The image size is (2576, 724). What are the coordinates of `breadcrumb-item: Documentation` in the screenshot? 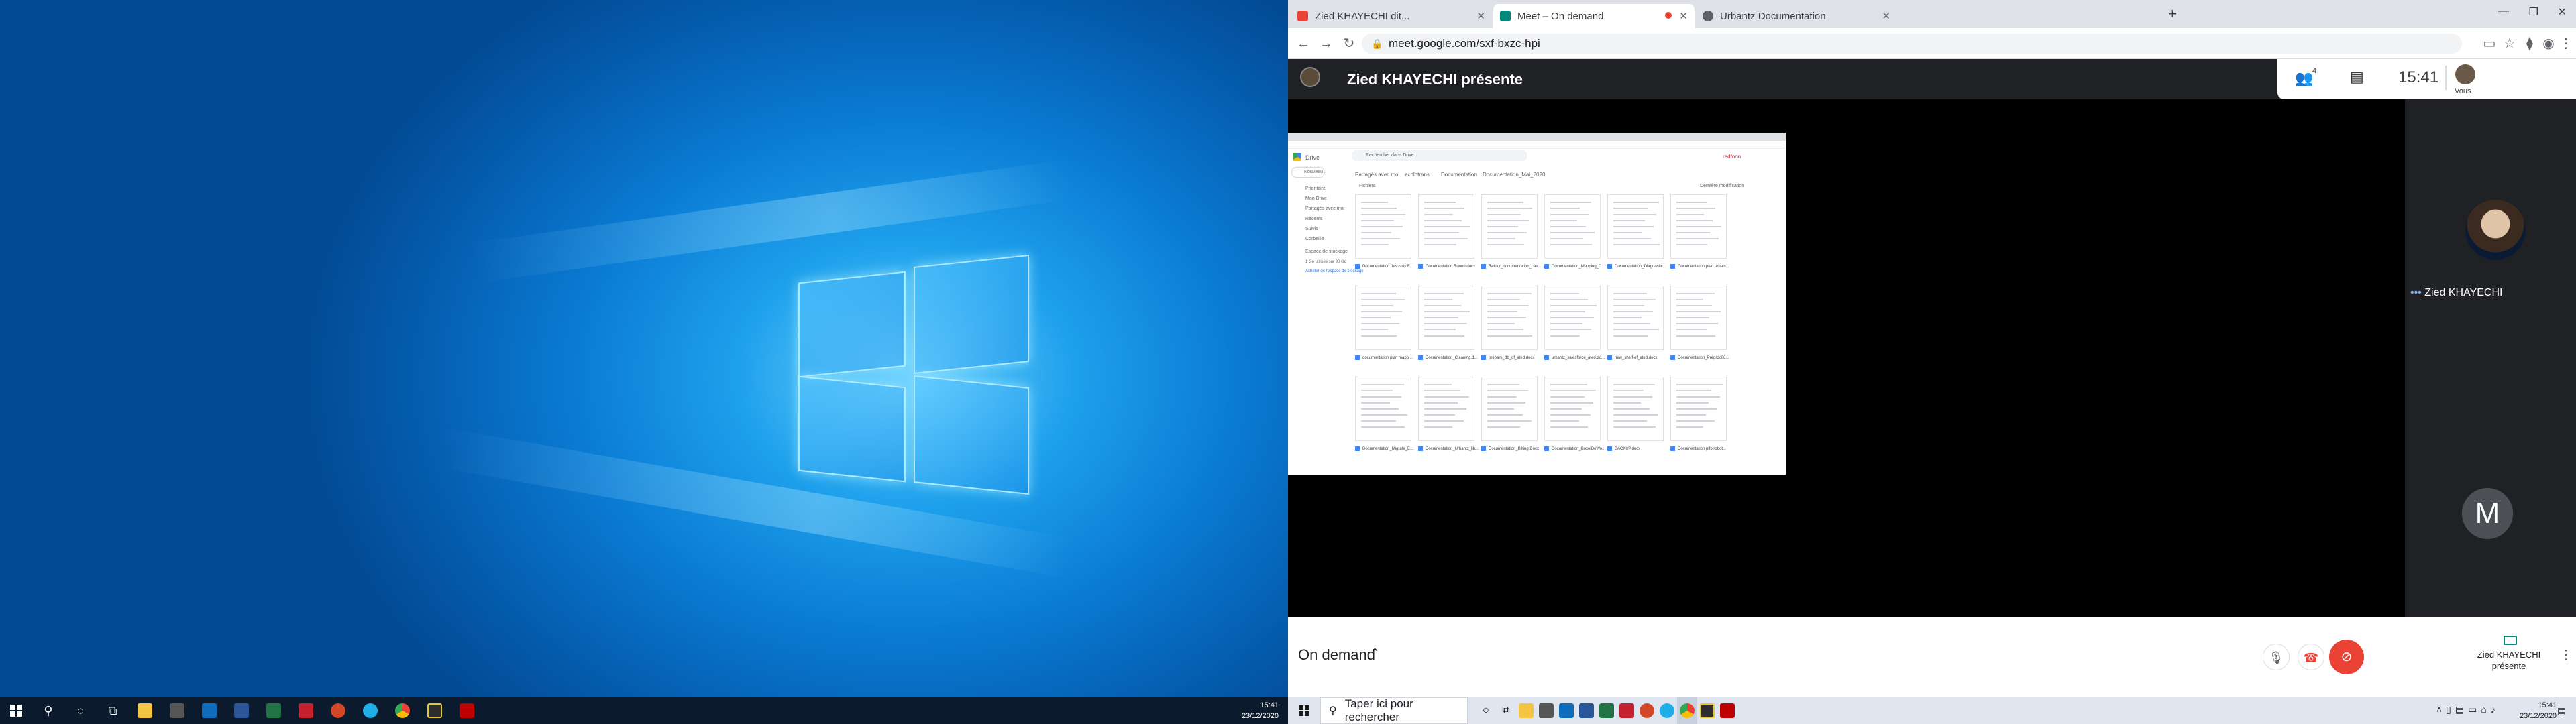 It's located at (1459, 175).